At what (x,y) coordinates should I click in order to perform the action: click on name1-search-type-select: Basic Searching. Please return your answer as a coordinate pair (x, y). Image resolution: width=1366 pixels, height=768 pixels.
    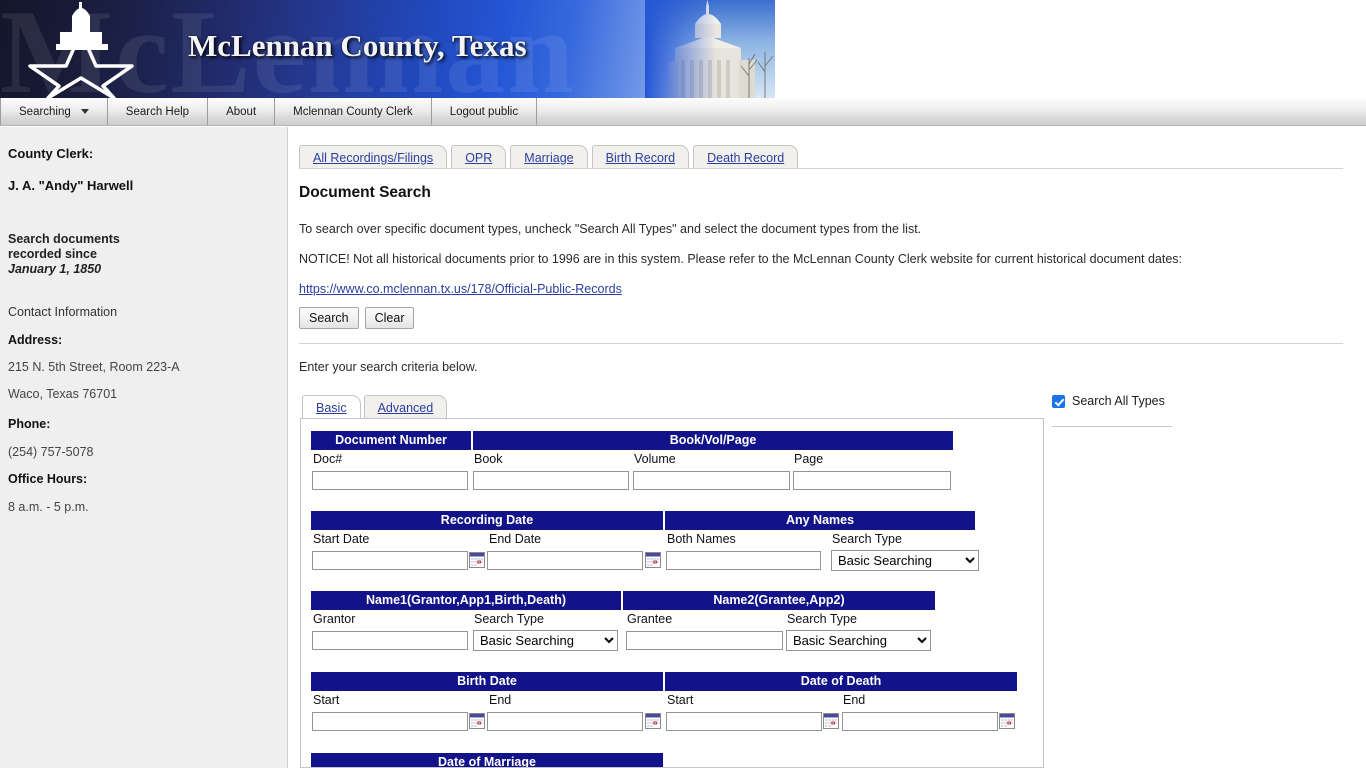
    Looking at the image, I should click on (545, 640).